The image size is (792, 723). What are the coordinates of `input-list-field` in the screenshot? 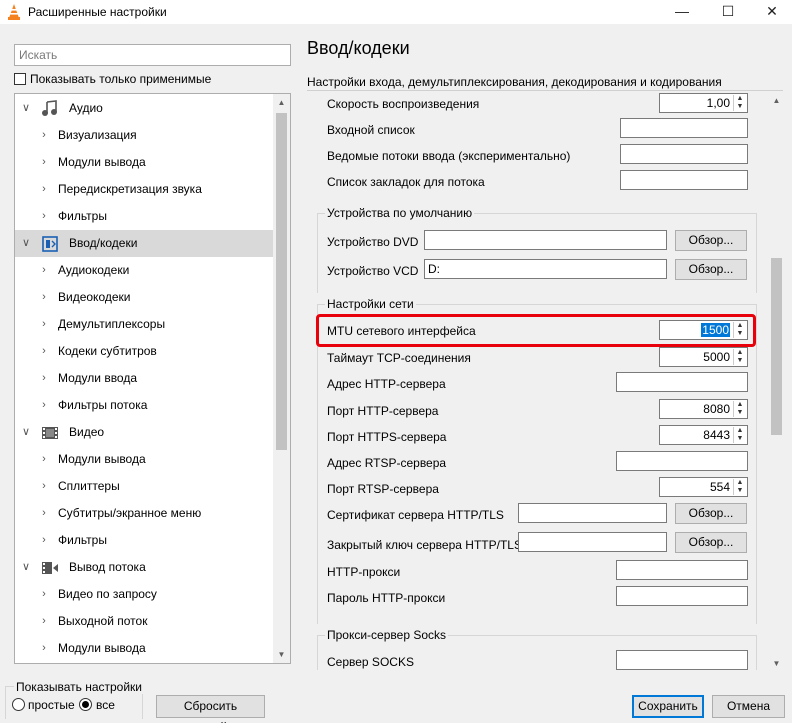 It's located at (684, 128).